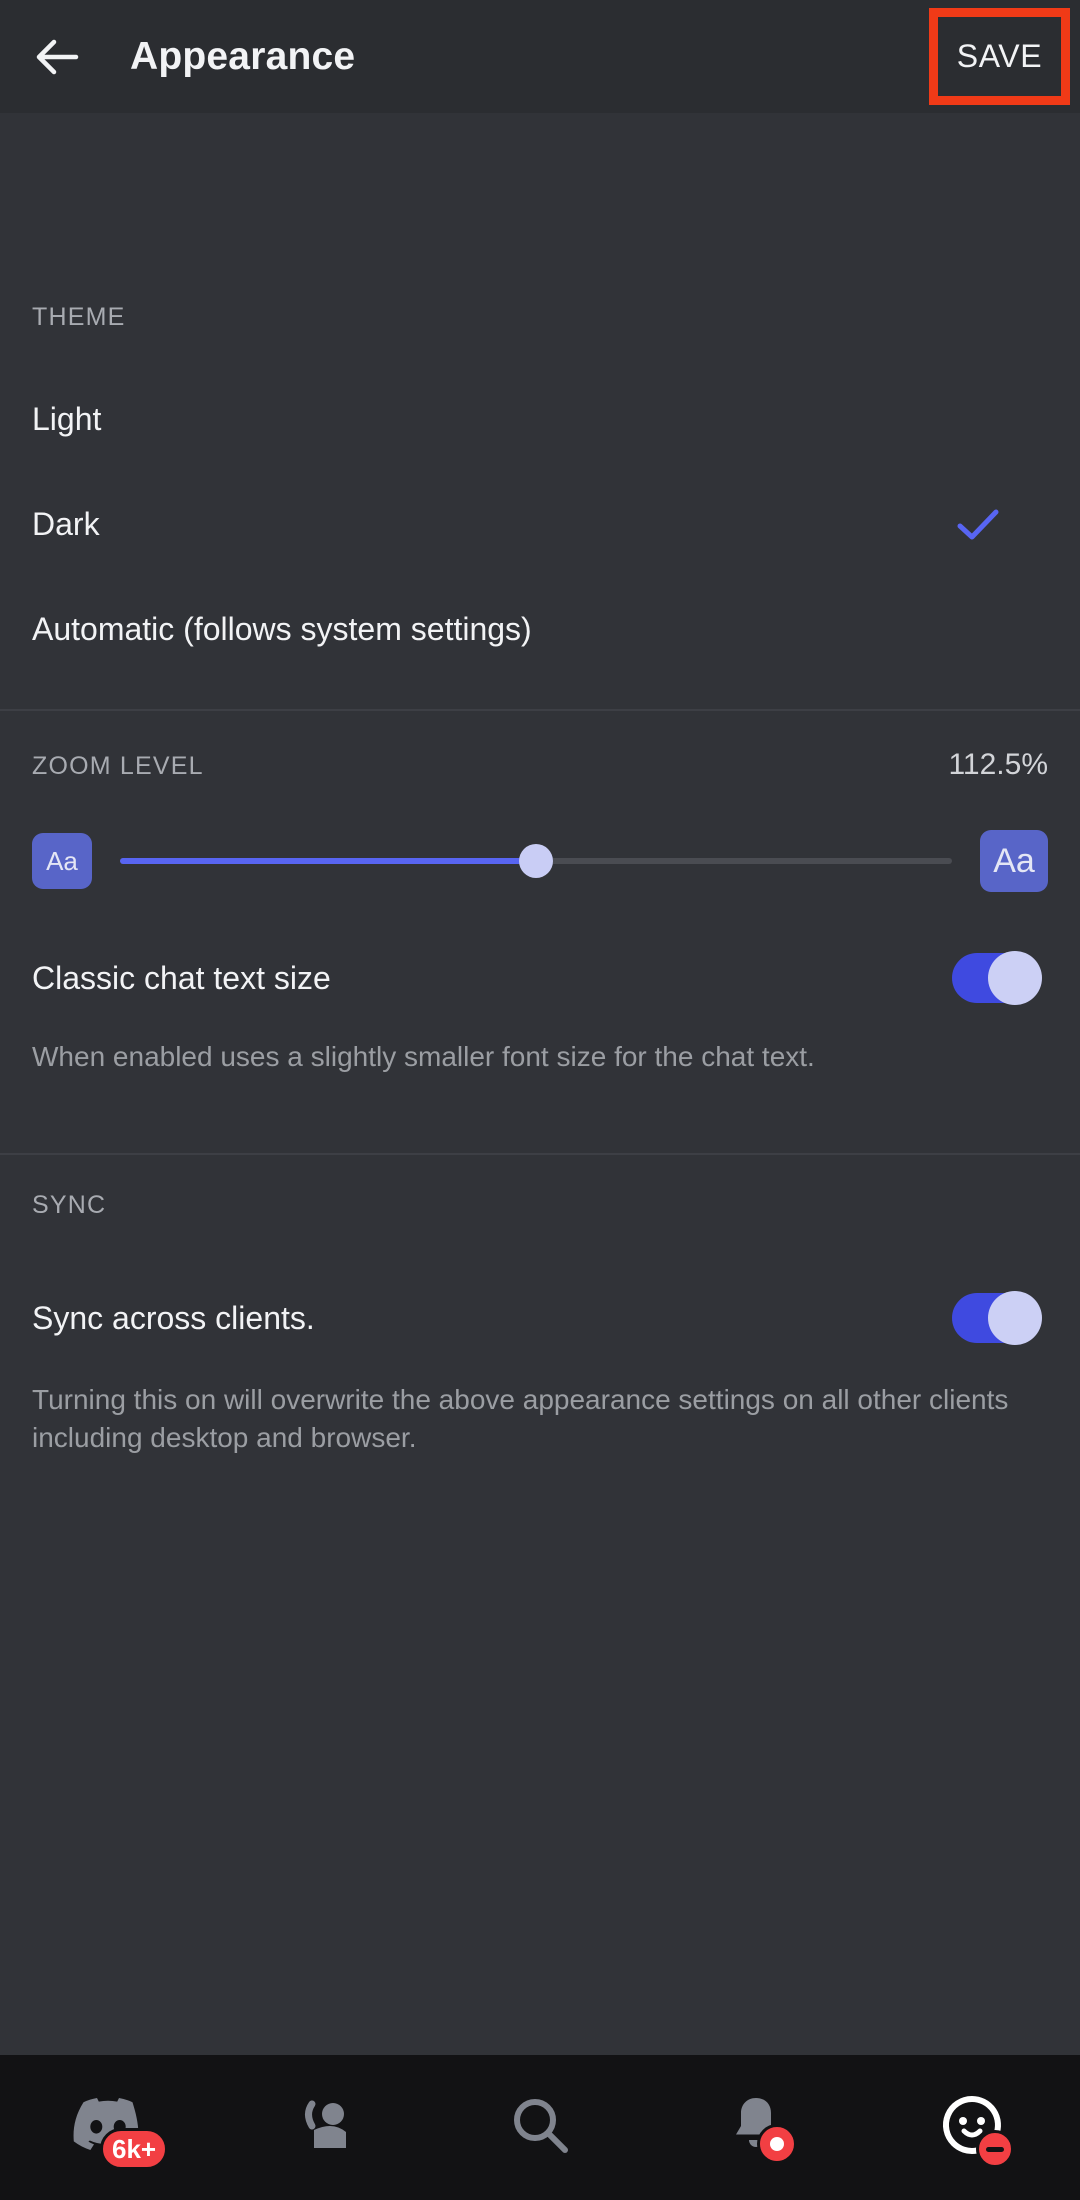  I want to click on notifications-bell-icon, so click(762, 2129).